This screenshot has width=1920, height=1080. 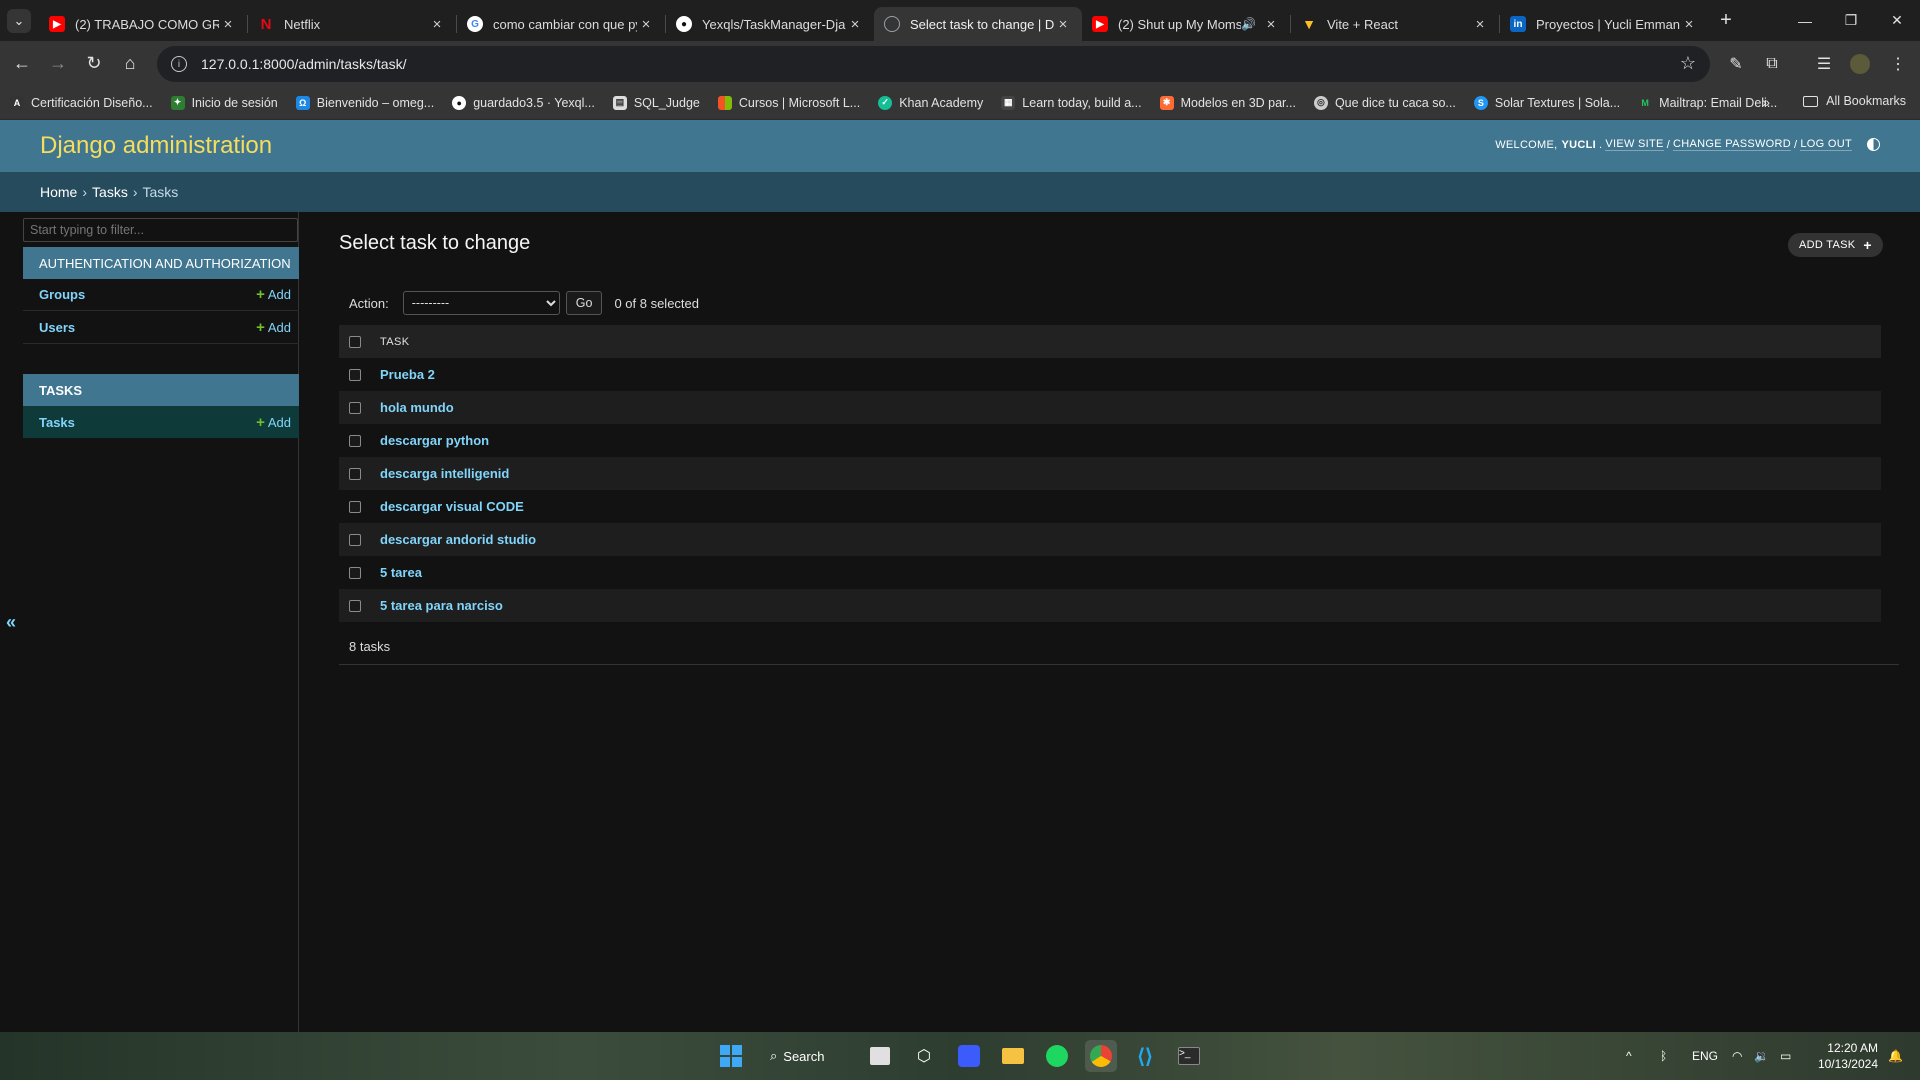 What do you see at coordinates (1629, 1056) in the screenshot?
I see `chevron-up-icon: ^` at bounding box center [1629, 1056].